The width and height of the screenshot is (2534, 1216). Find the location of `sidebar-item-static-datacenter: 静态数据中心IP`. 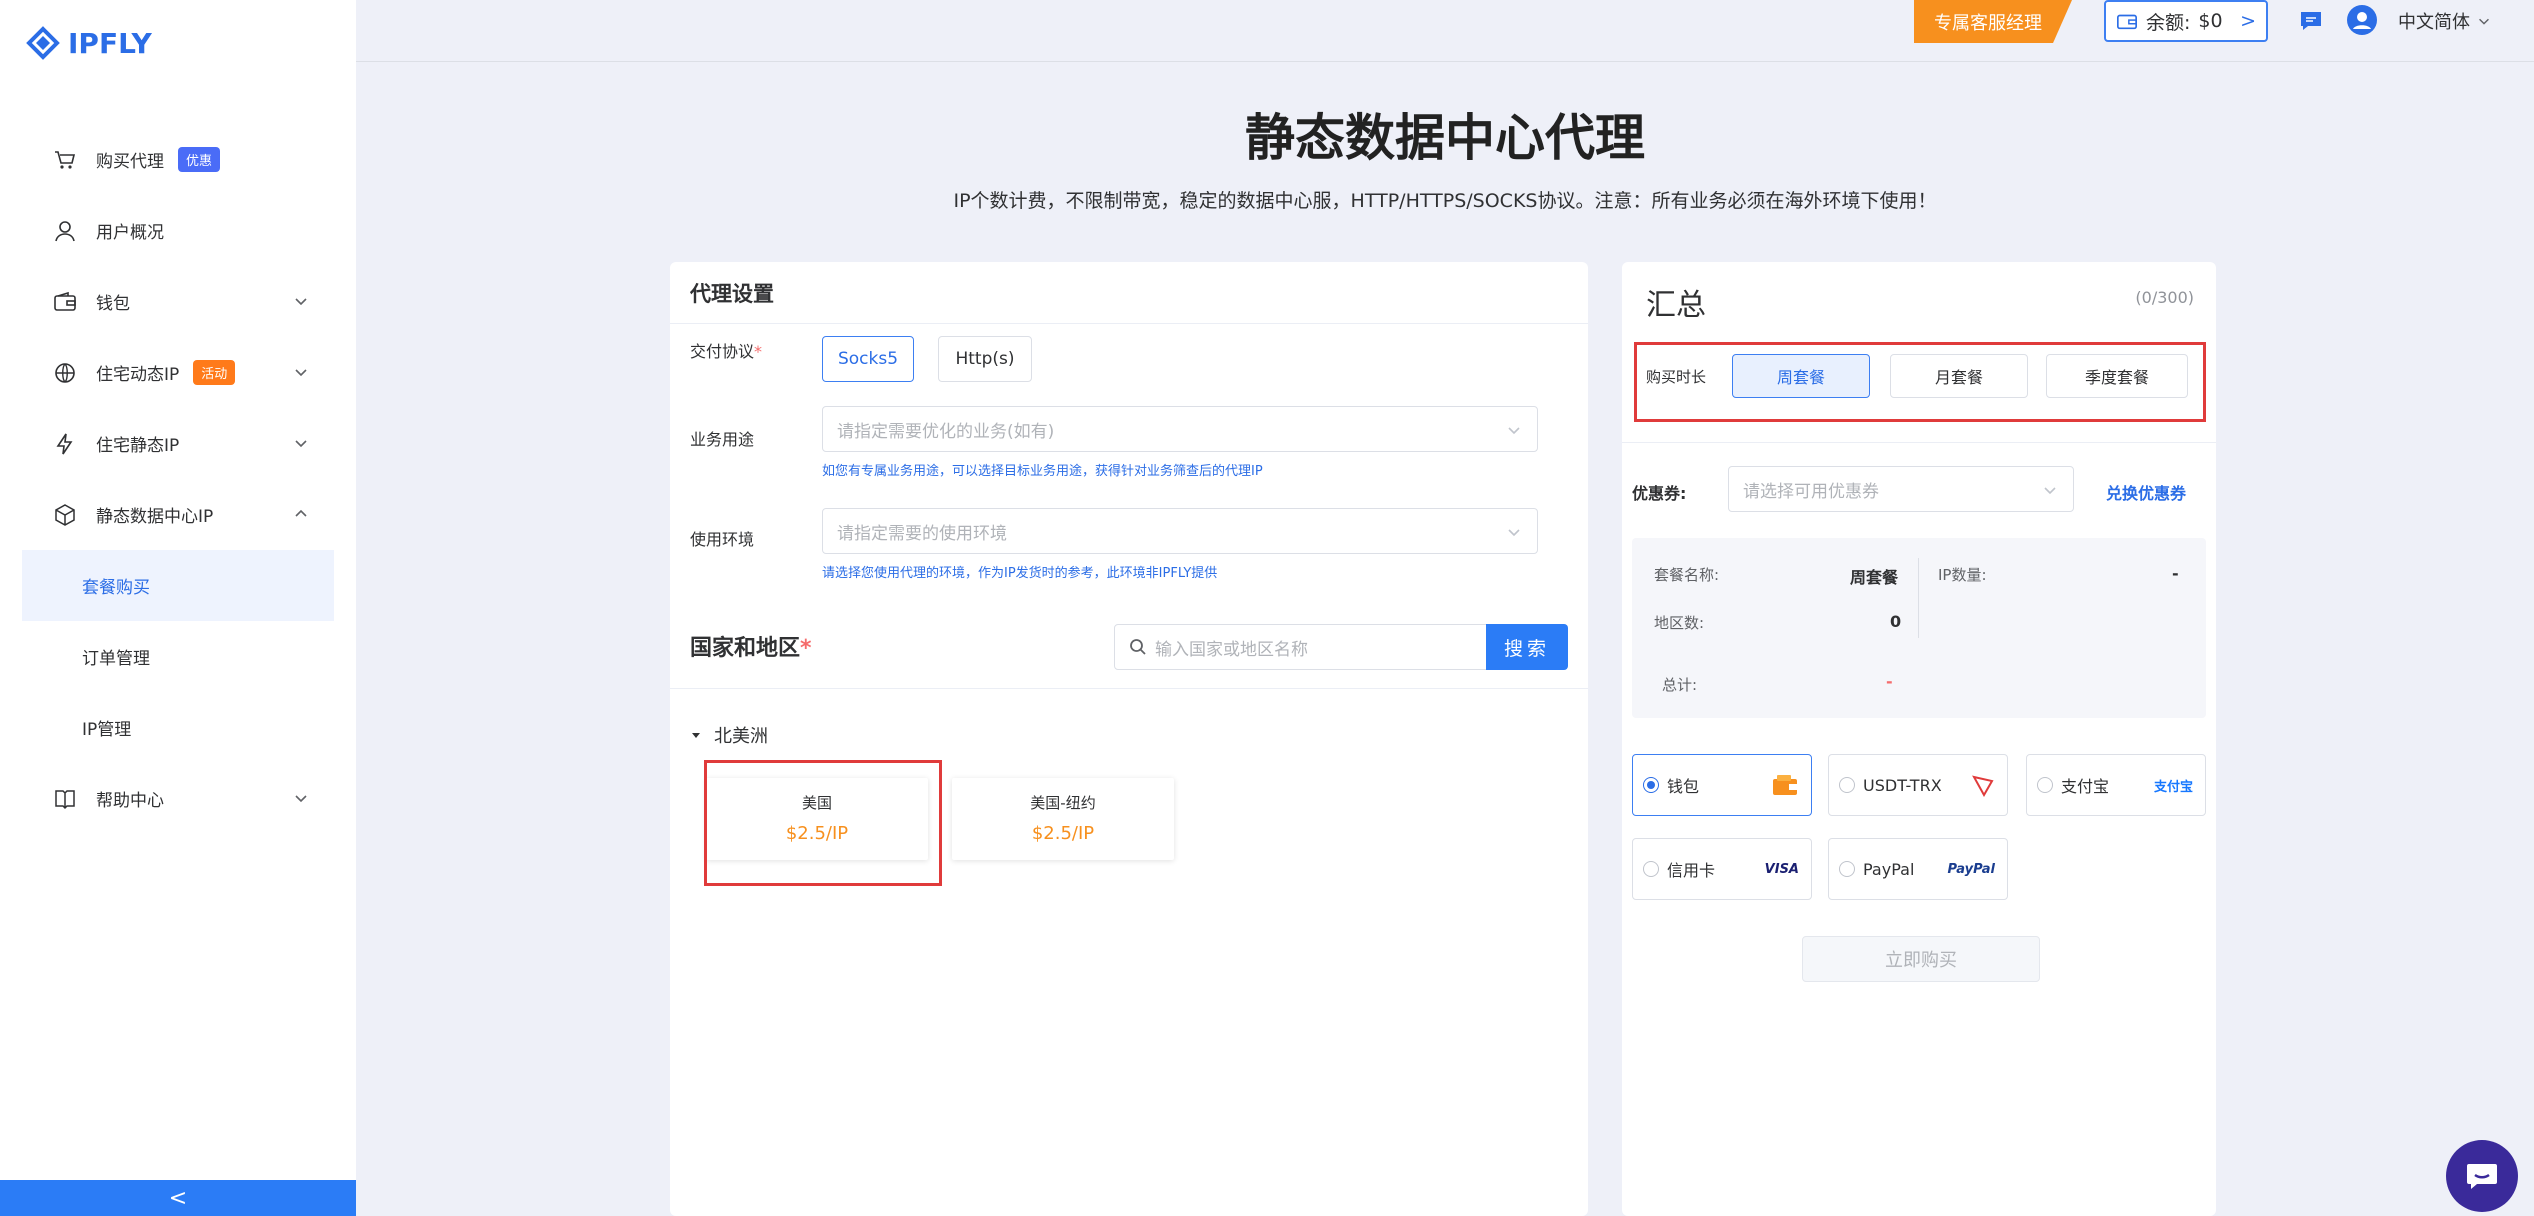

sidebar-item-static-datacenter: 静态数据中心IP is located at coordinates (178, 514).